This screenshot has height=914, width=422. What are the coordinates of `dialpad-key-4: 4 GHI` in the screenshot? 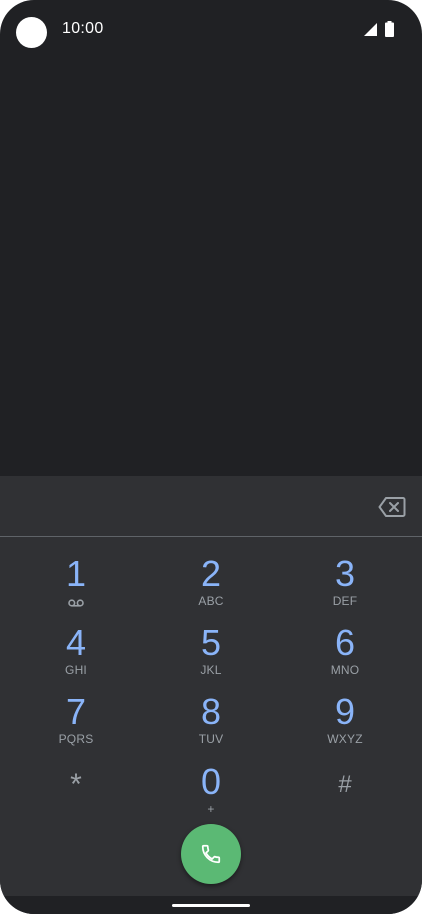 It's located at (76, 650).